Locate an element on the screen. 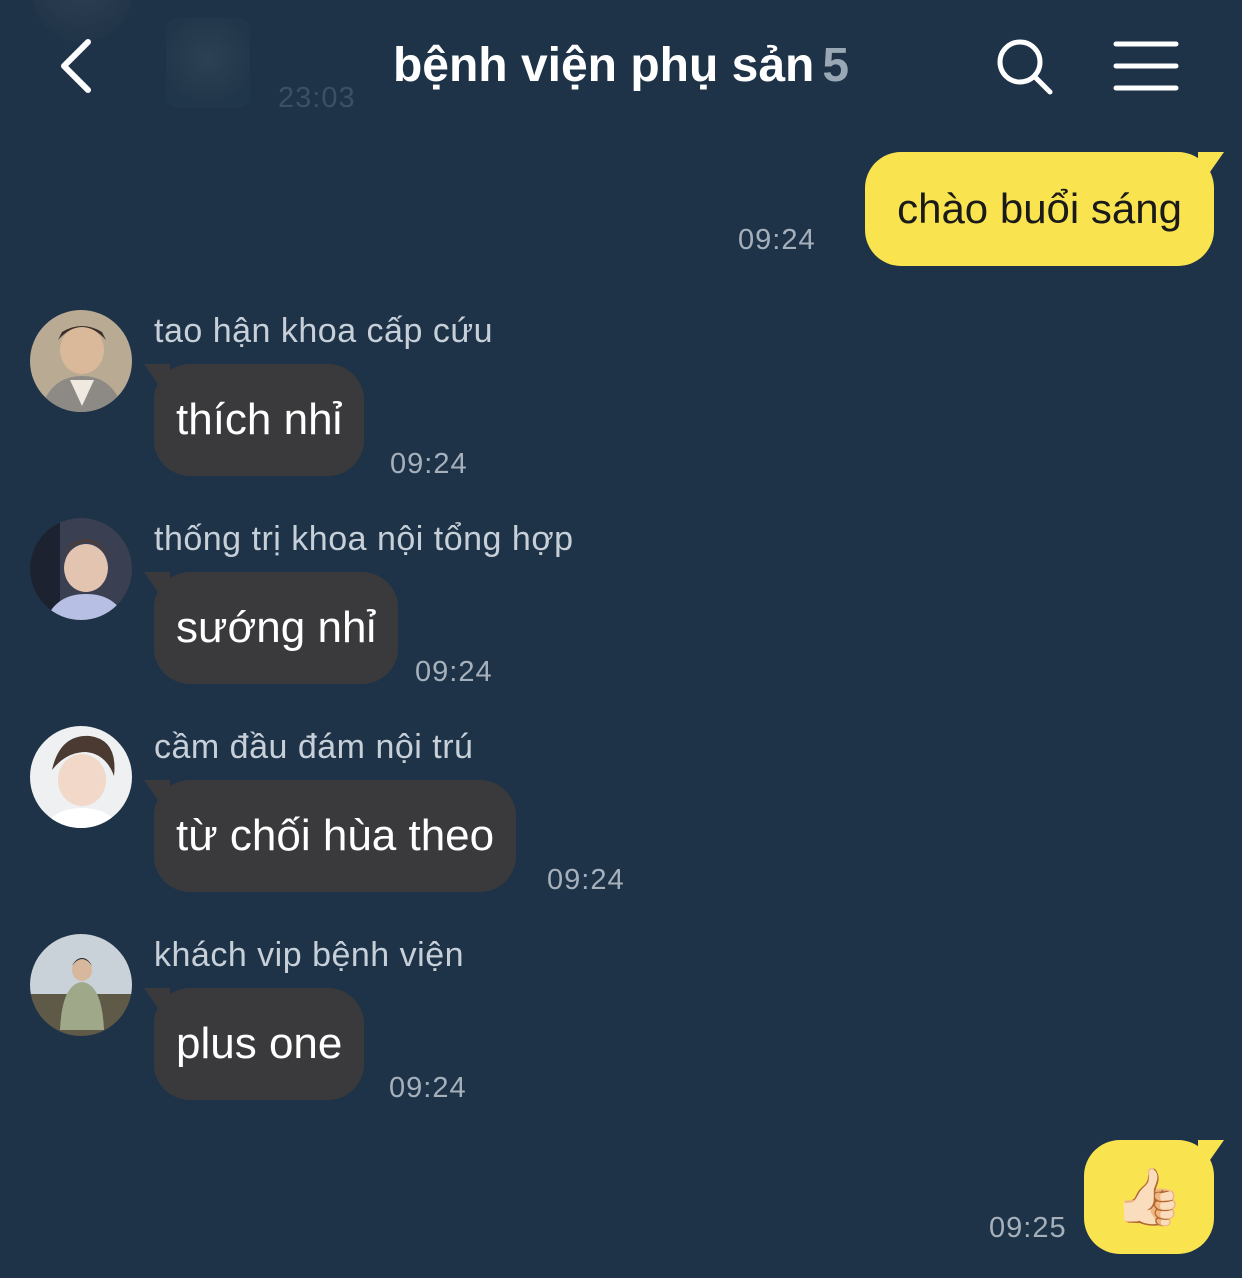 The image size is (1242, 1278). member-count: 5 is located at coordinates (836, 65).